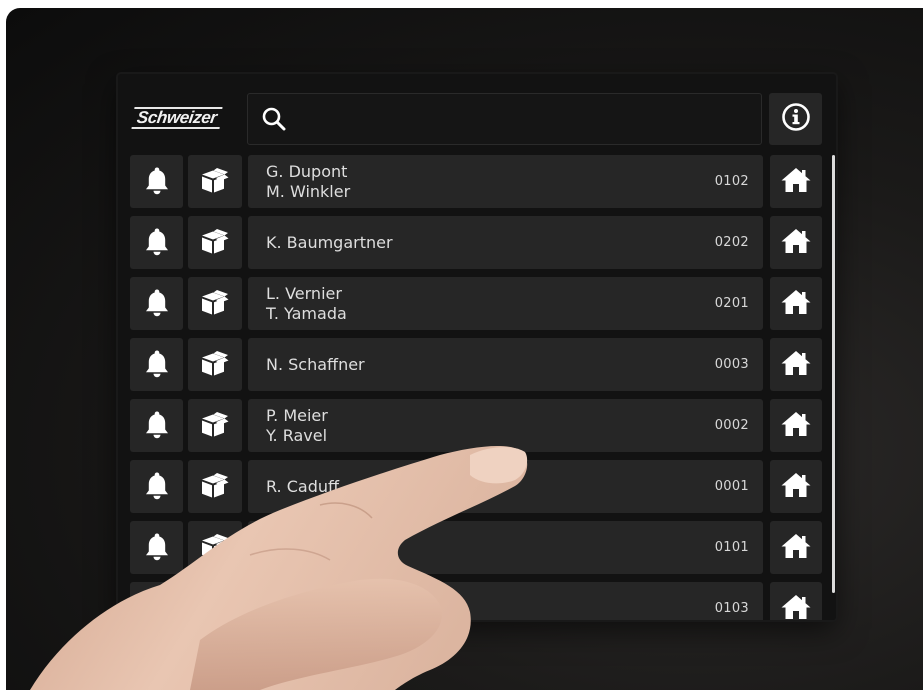 The height and width of the screenshot is (690, 923). I want to click on resident-row: 0103, so click(476, 601).